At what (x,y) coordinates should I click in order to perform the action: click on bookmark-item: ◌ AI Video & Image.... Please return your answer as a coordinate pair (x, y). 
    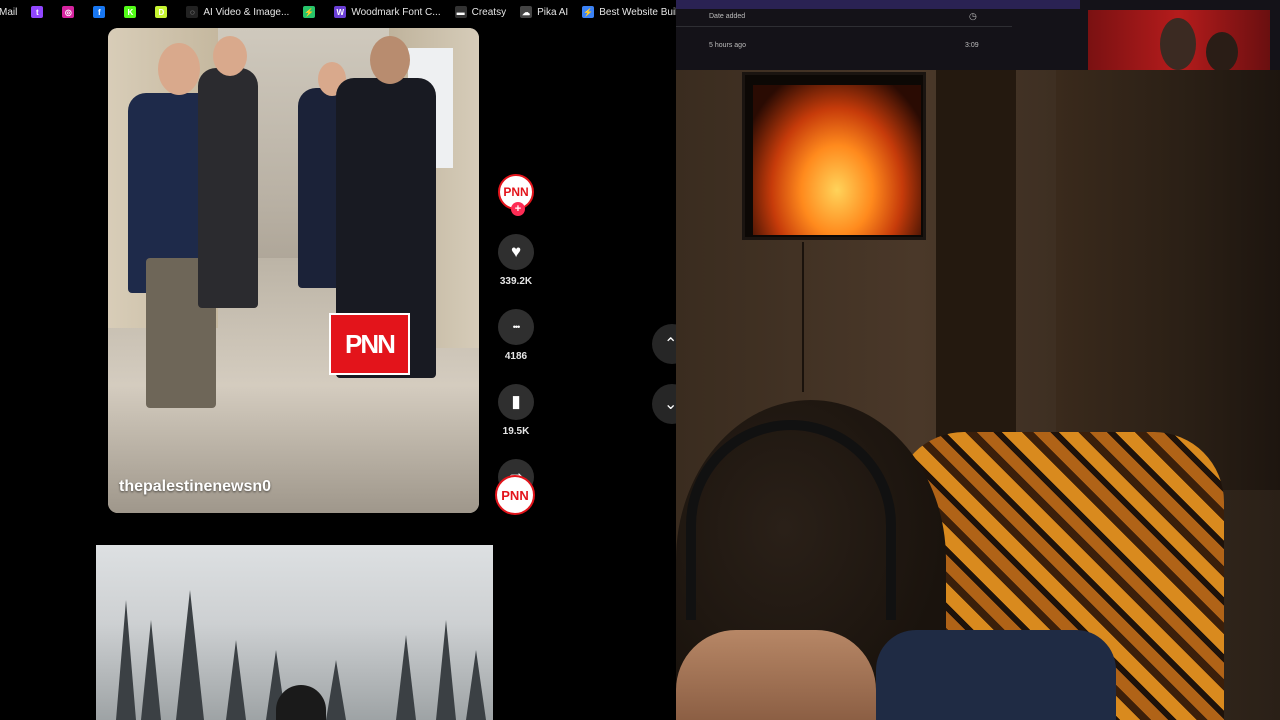
    Looking at the image, I should click on (237, 12).